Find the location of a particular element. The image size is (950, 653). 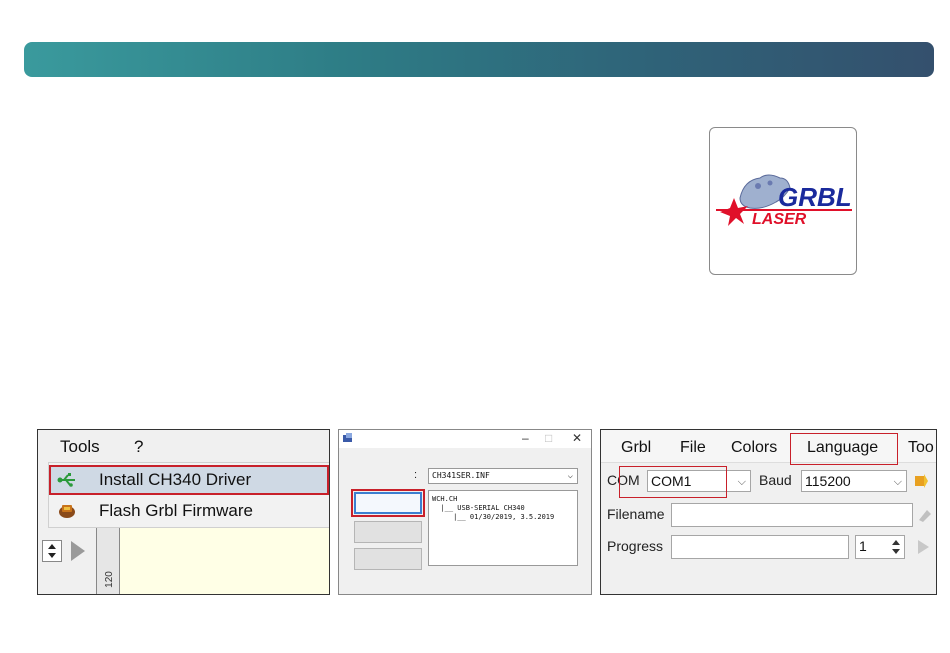

menu-item-flash-firmware: Flash Grbl Firmware is located at coordinates (189, 511).